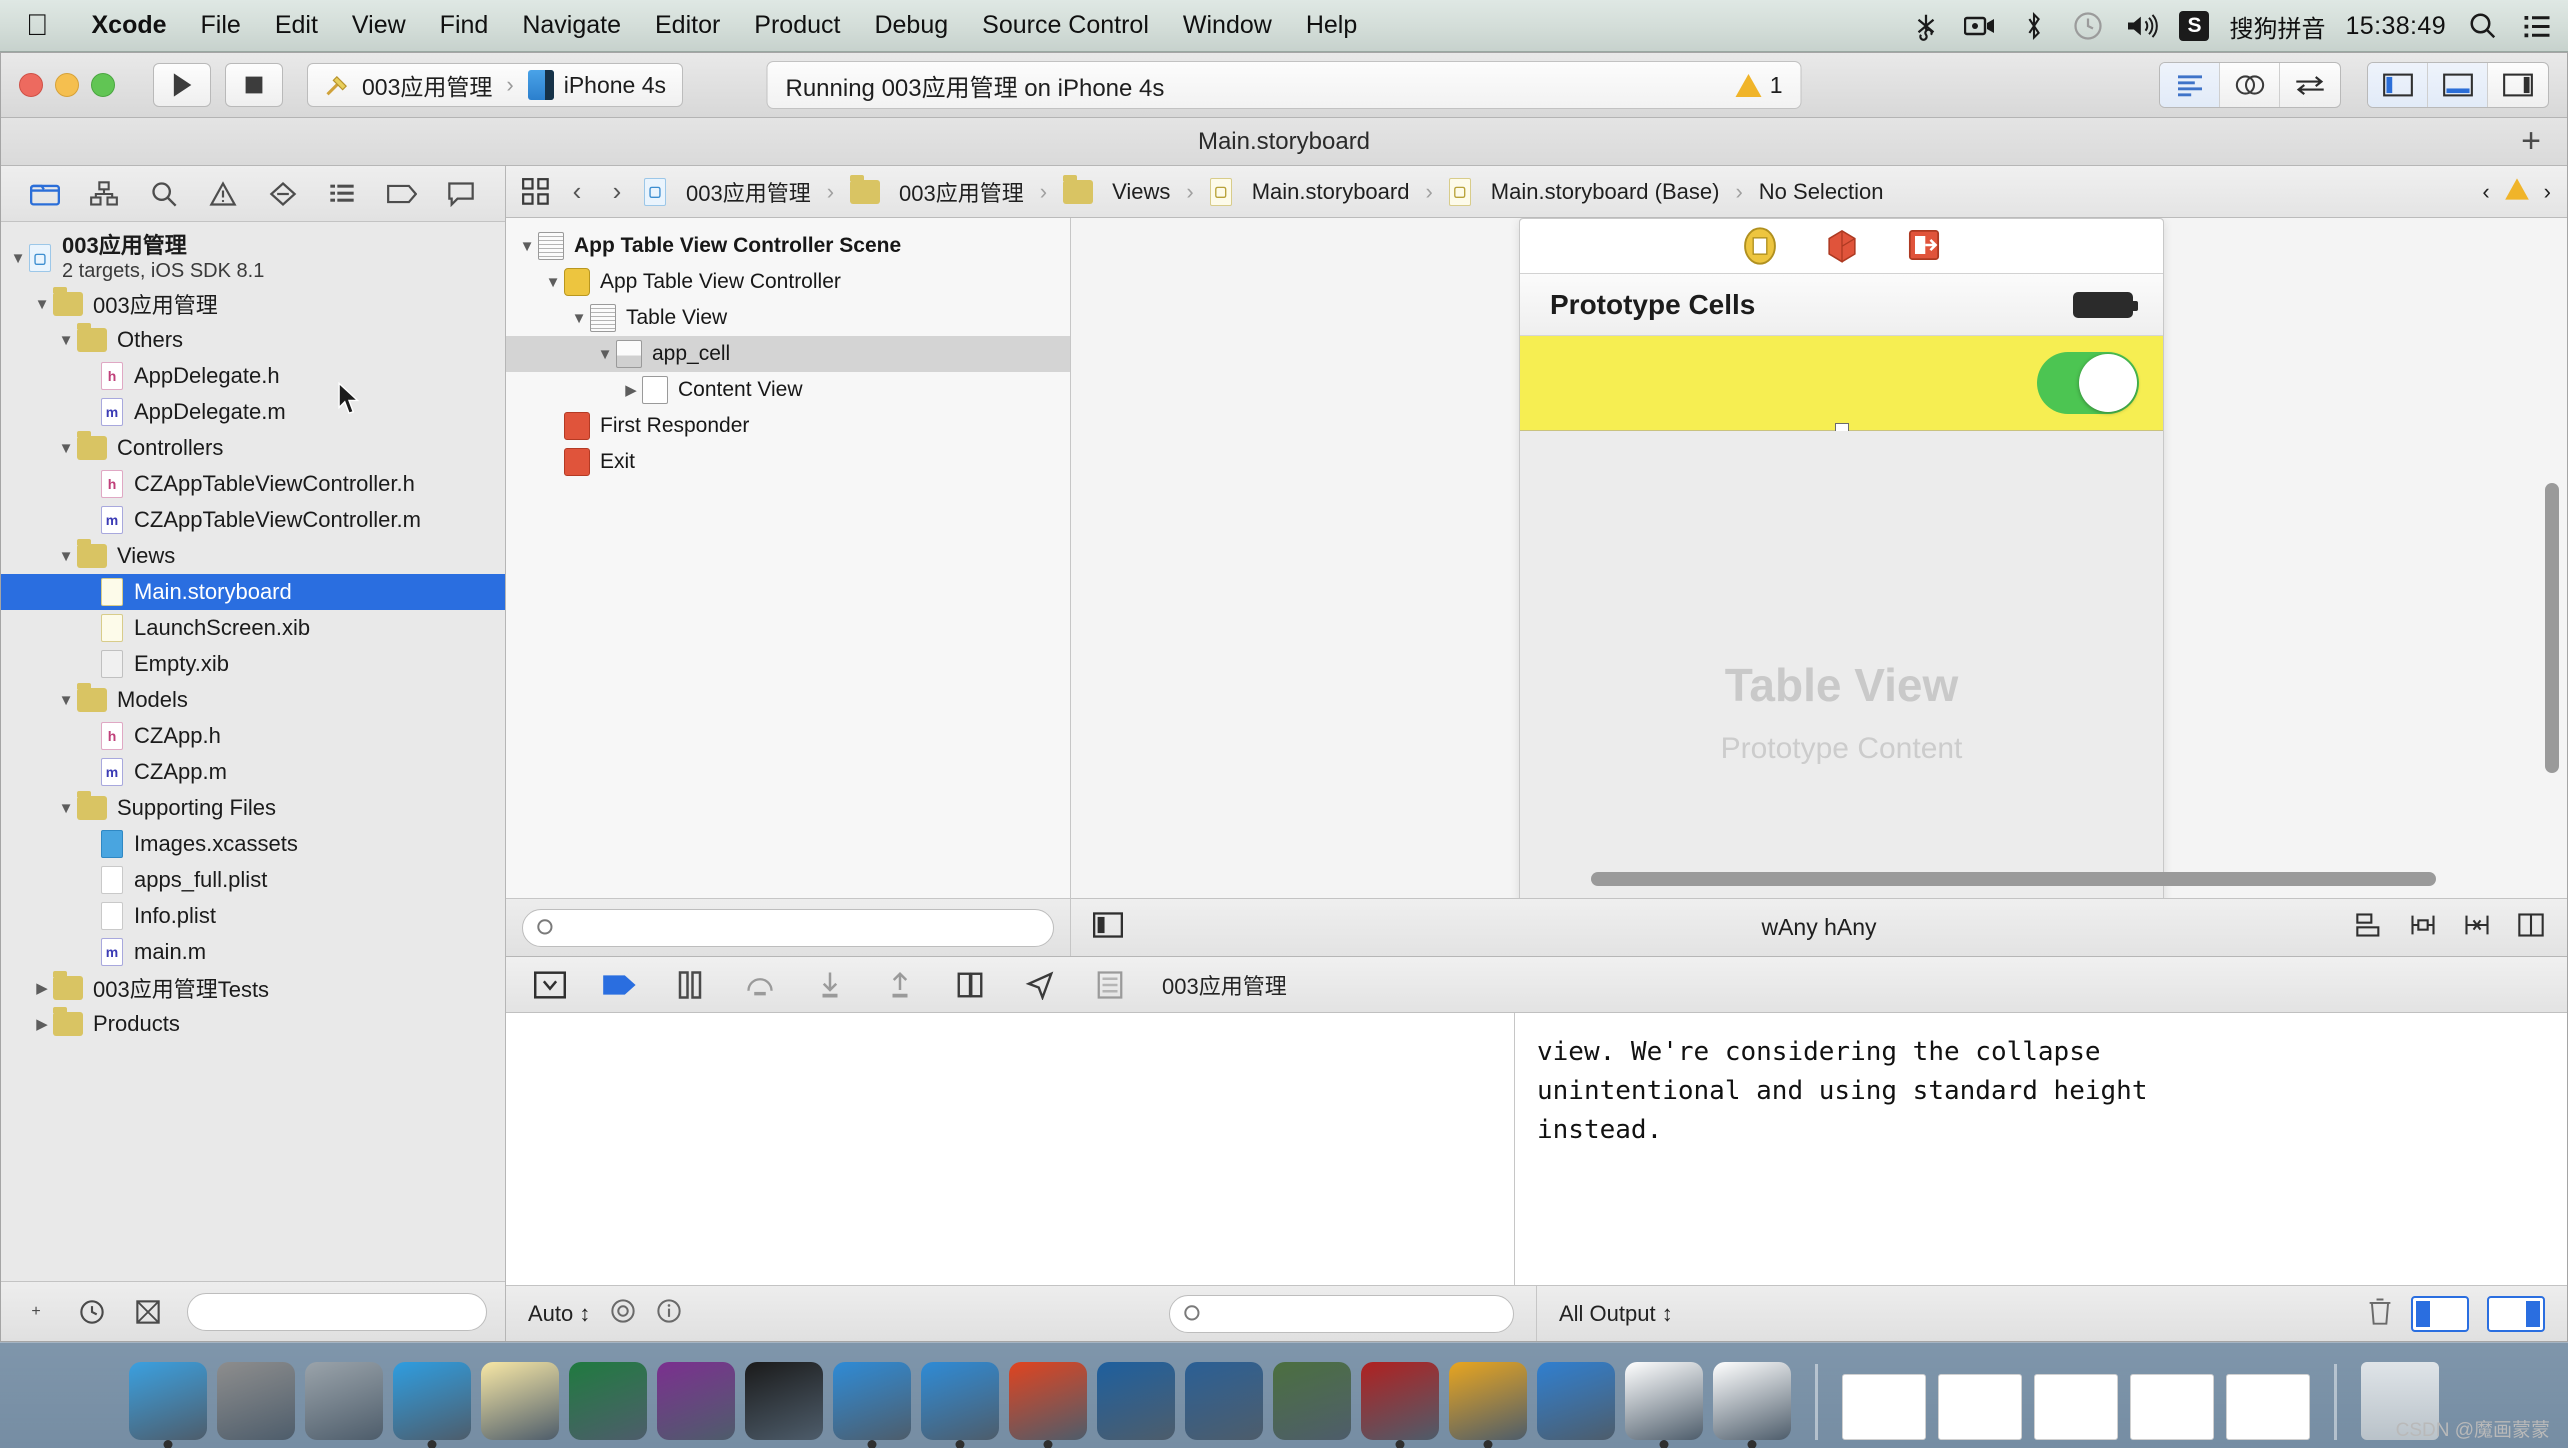 The image size is (2568, 1448). I want to click on breadcrumb-storyboard-base: ▢ Main.storyboard (Base), so click(1583, 191).